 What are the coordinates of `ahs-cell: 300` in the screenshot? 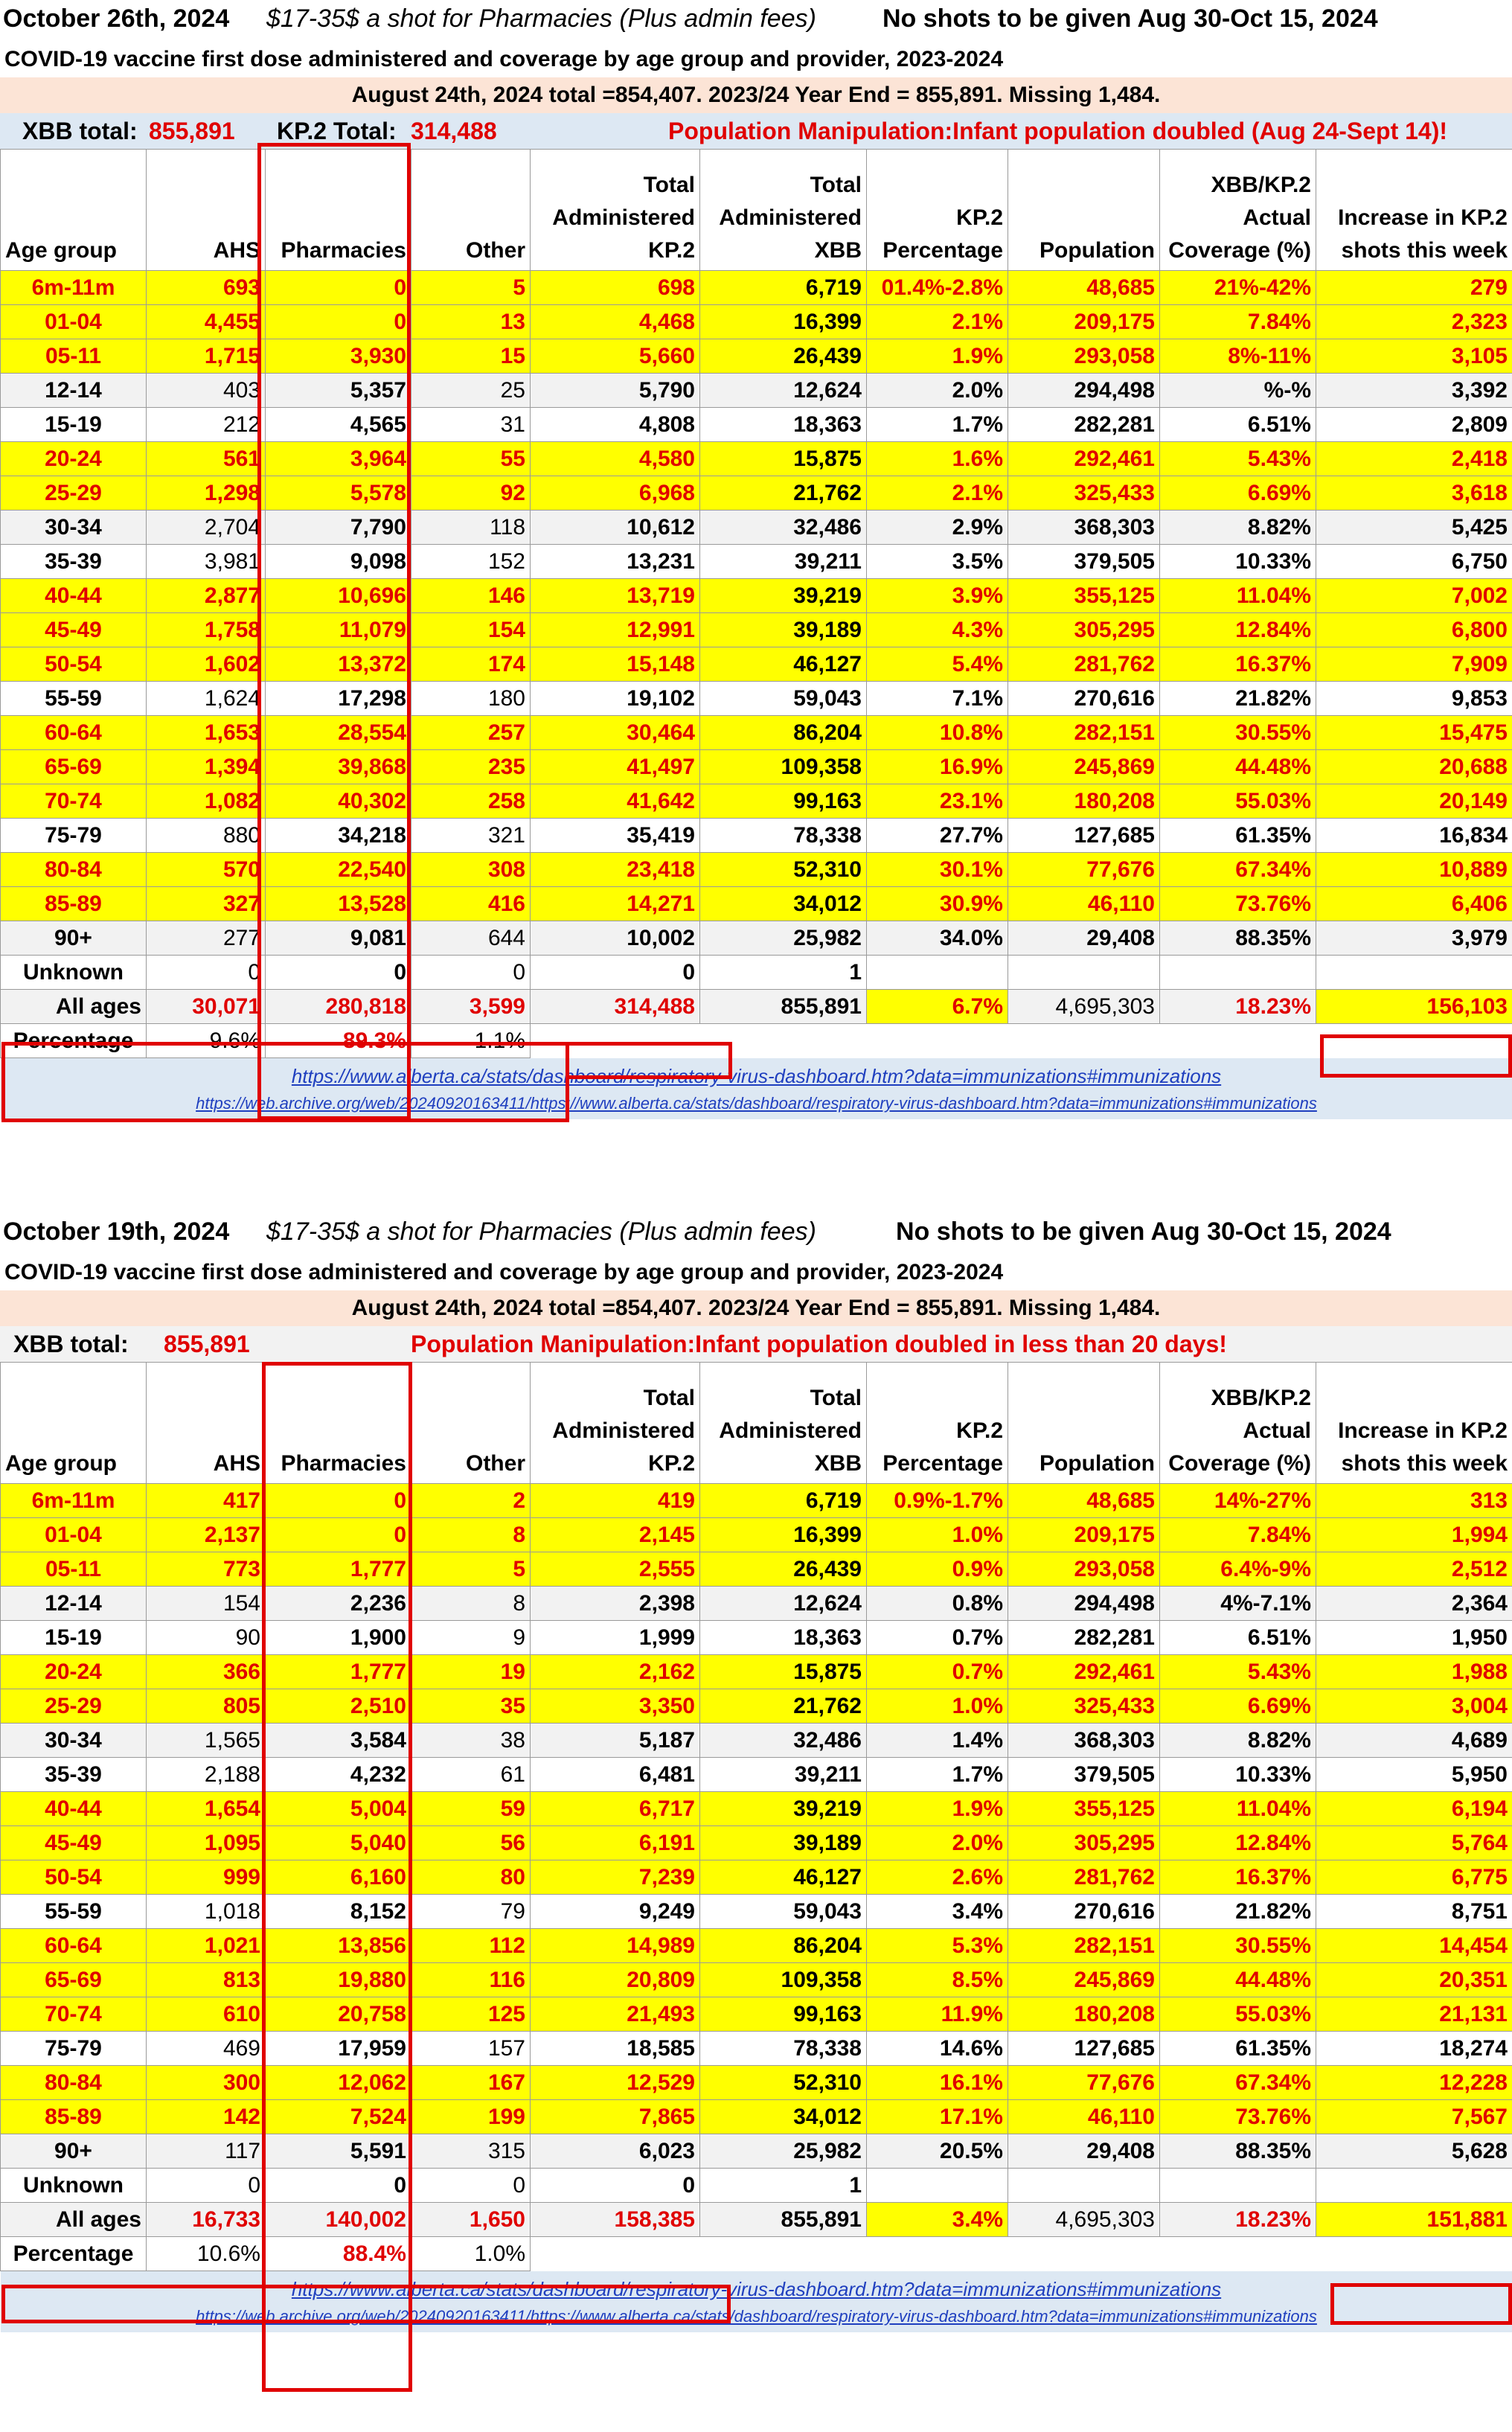 It's located at (206, 2082).